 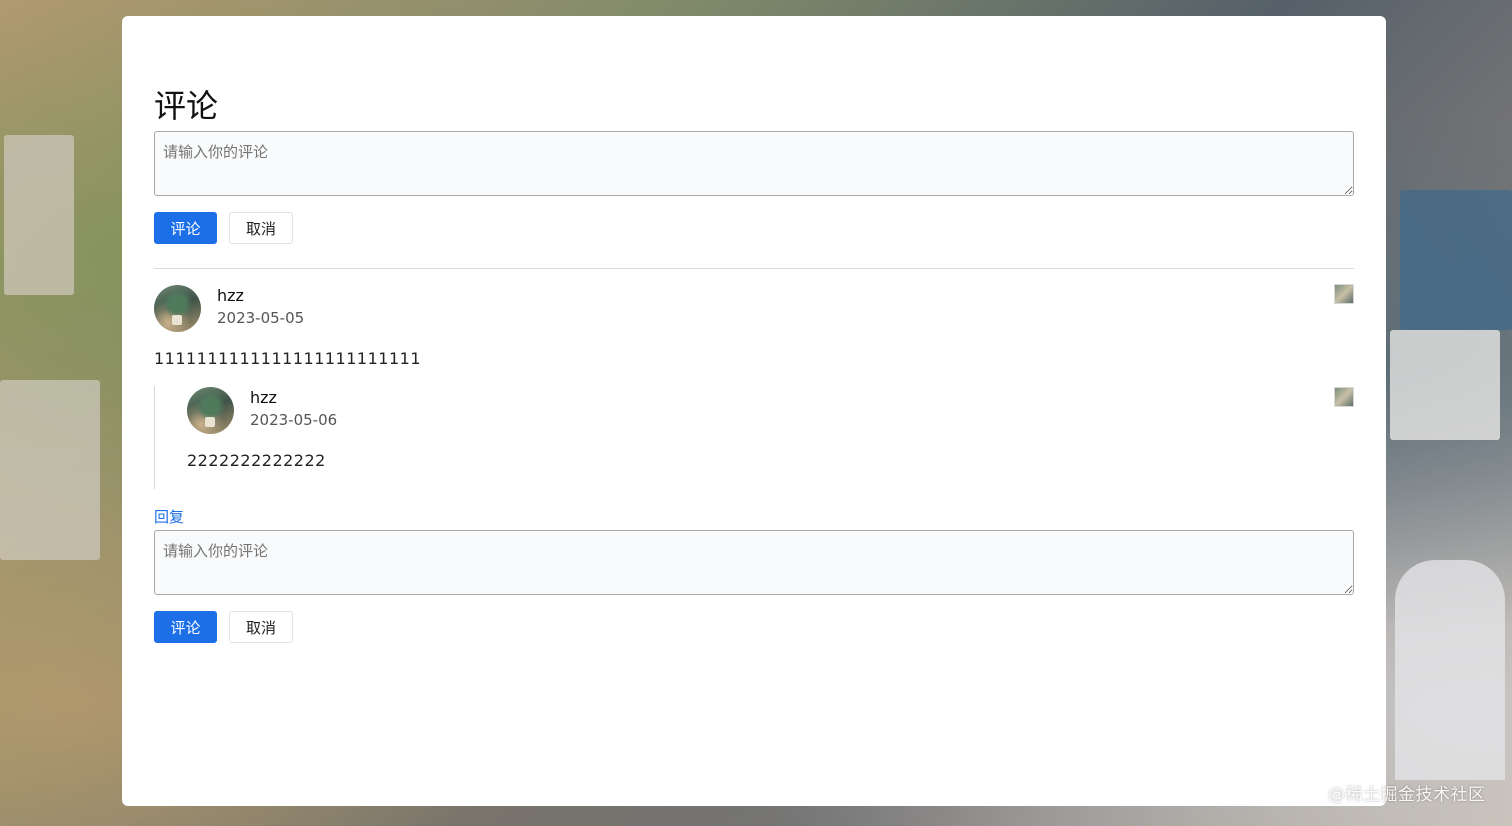 I want to click on submit-comment-button: 评论, so click(x=185, y=228).